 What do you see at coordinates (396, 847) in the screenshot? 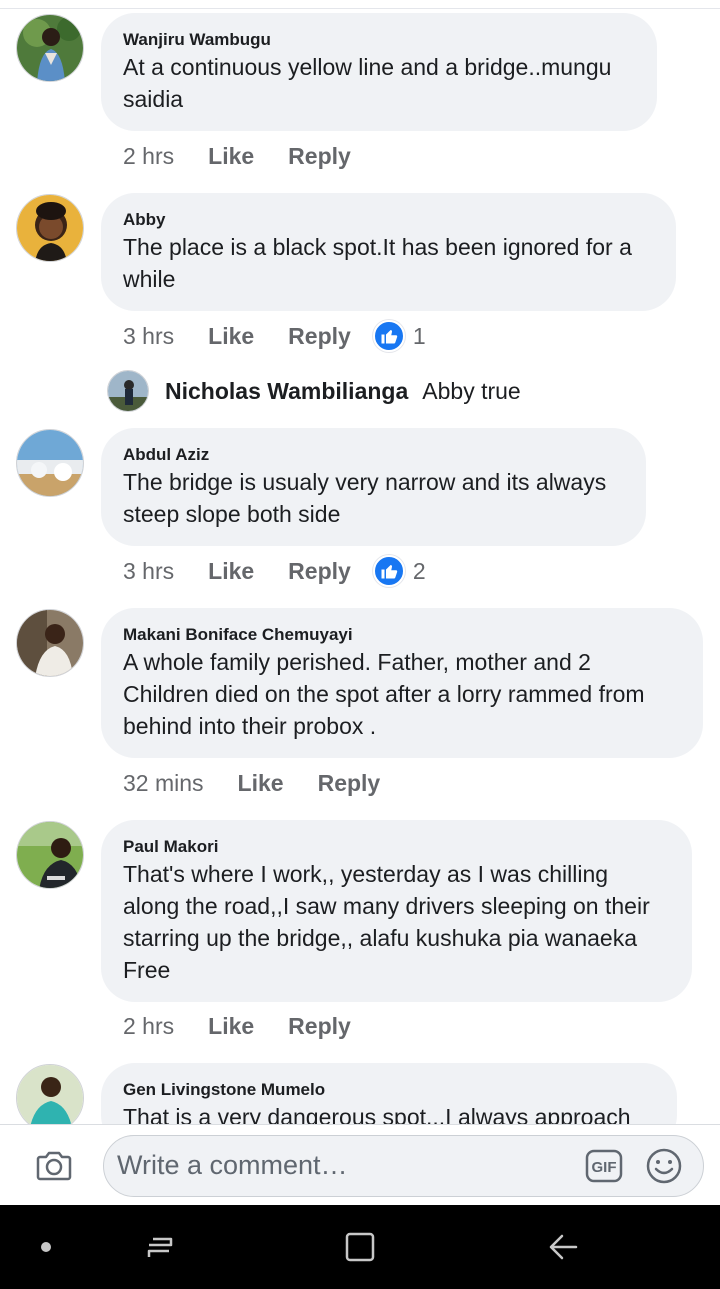
I see `comment-author: Paul Makori` at bounding box center [396, 847].